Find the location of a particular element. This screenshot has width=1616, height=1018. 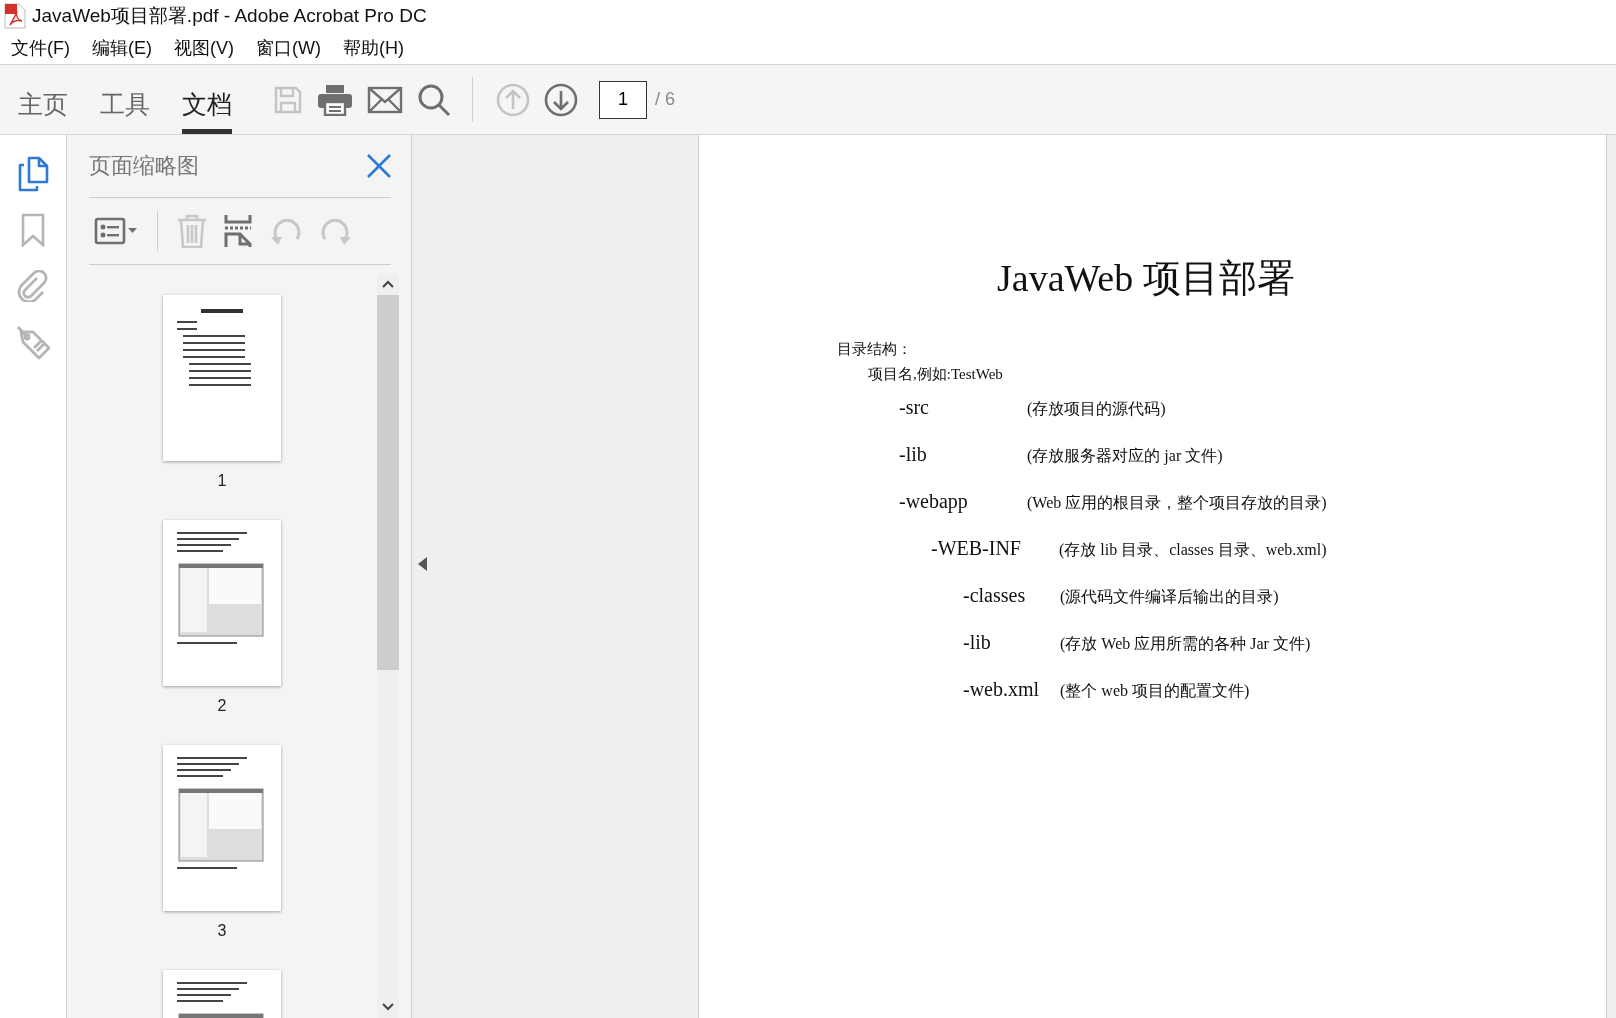

menu-item: 帮助(H) is located at coordinates (373, 48).